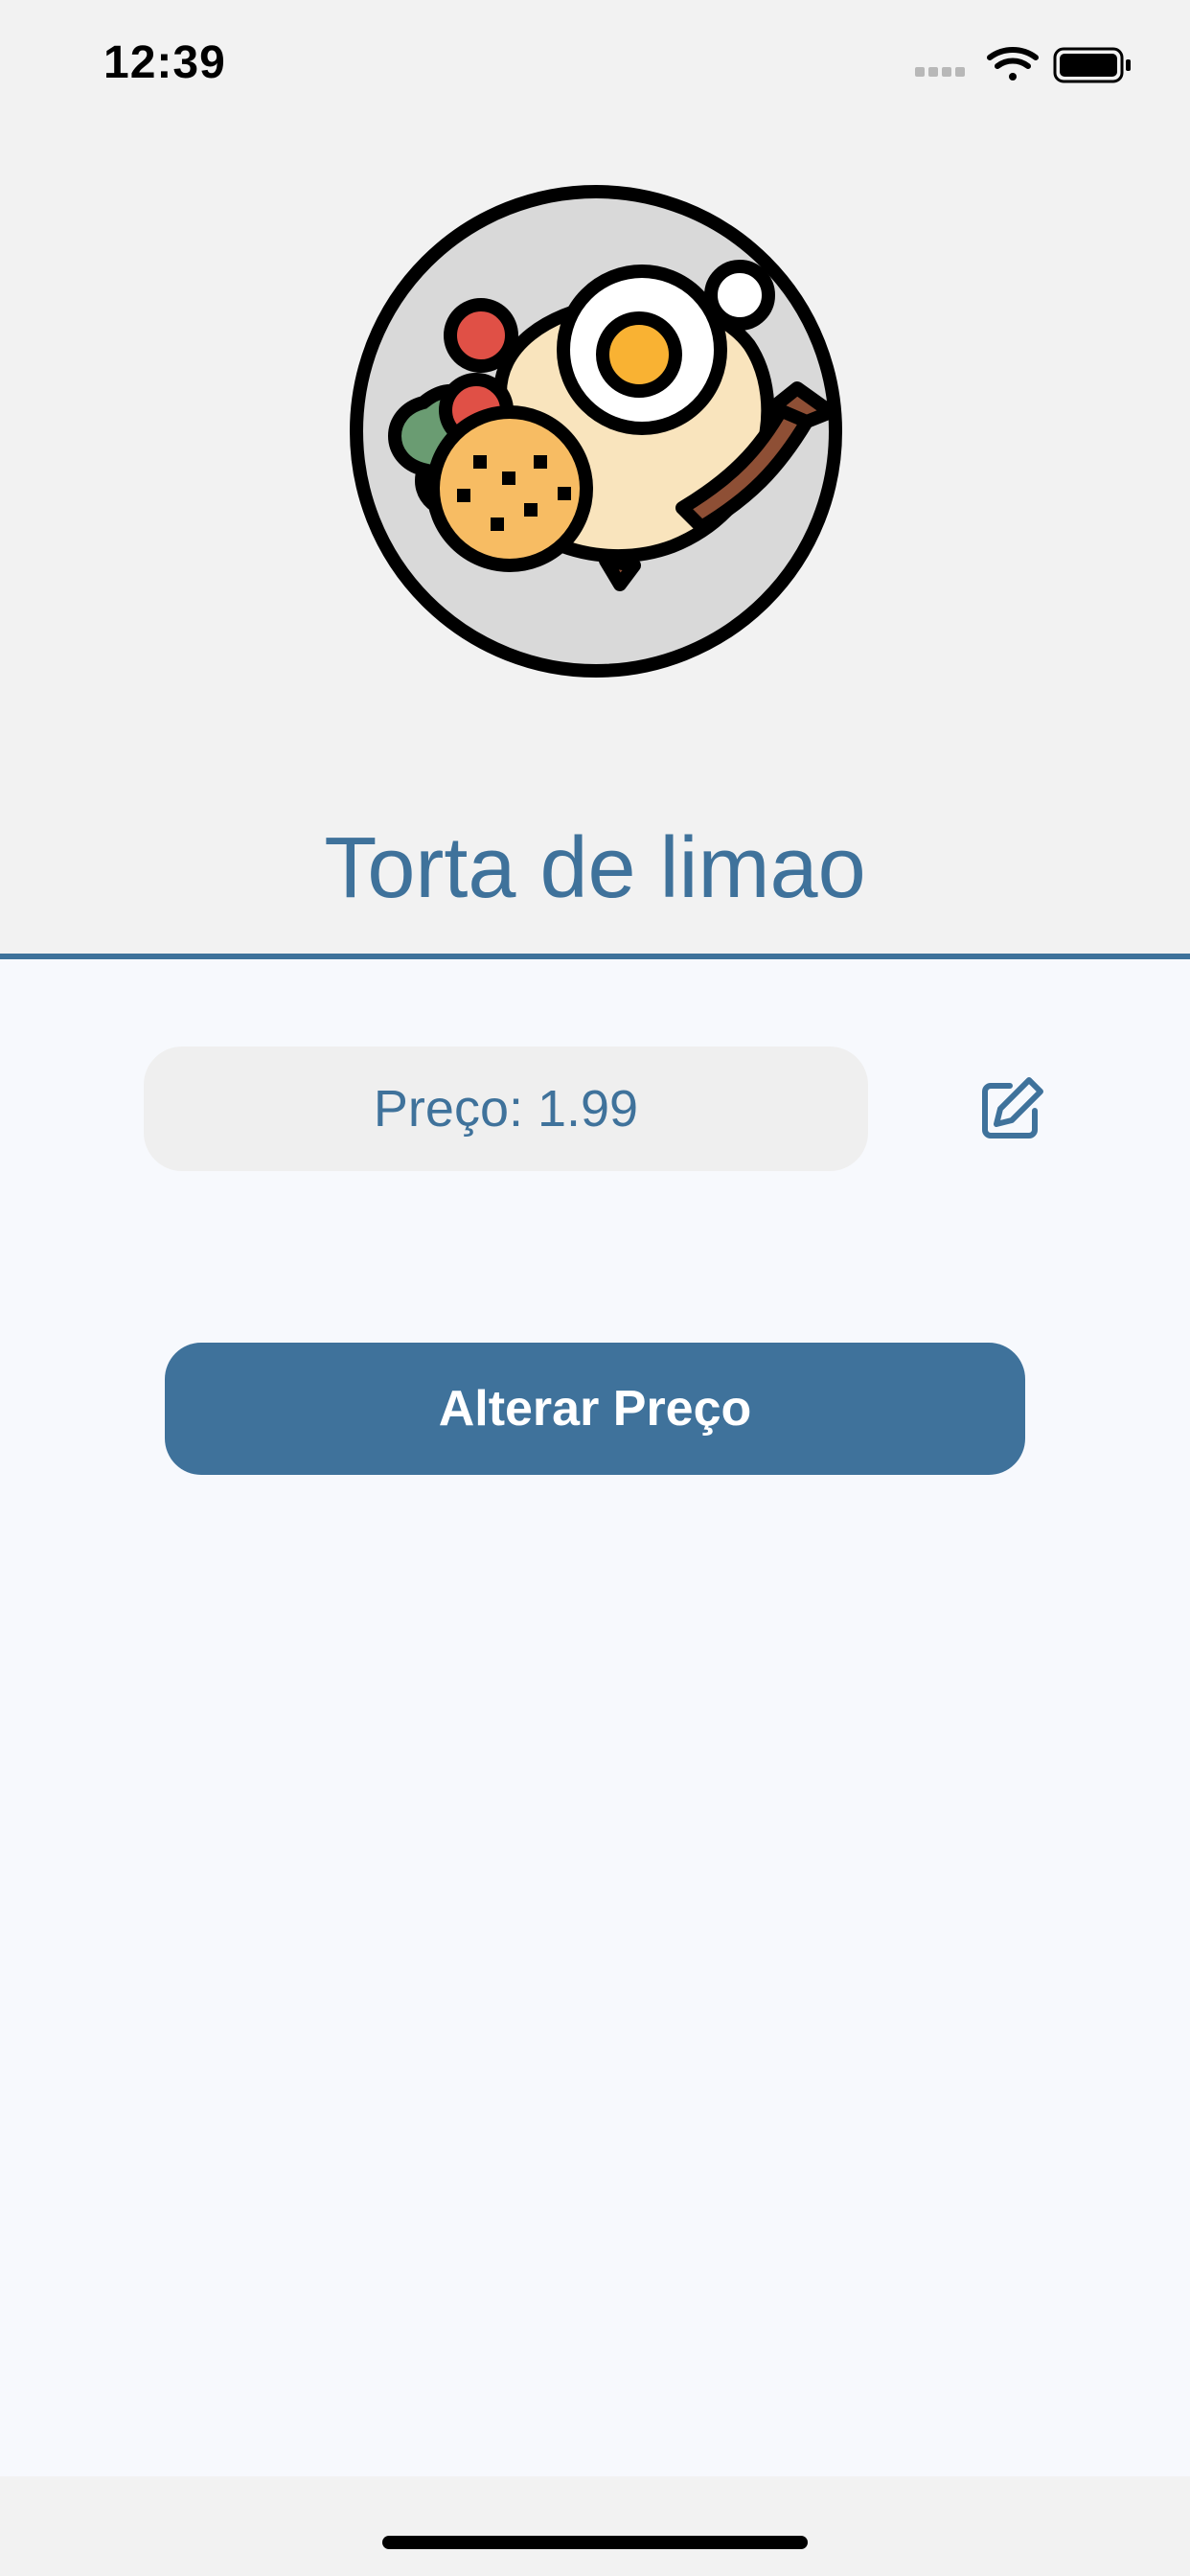 The image size is (1190, 2576). I want to click on battery-icon, so click(1092, 65).